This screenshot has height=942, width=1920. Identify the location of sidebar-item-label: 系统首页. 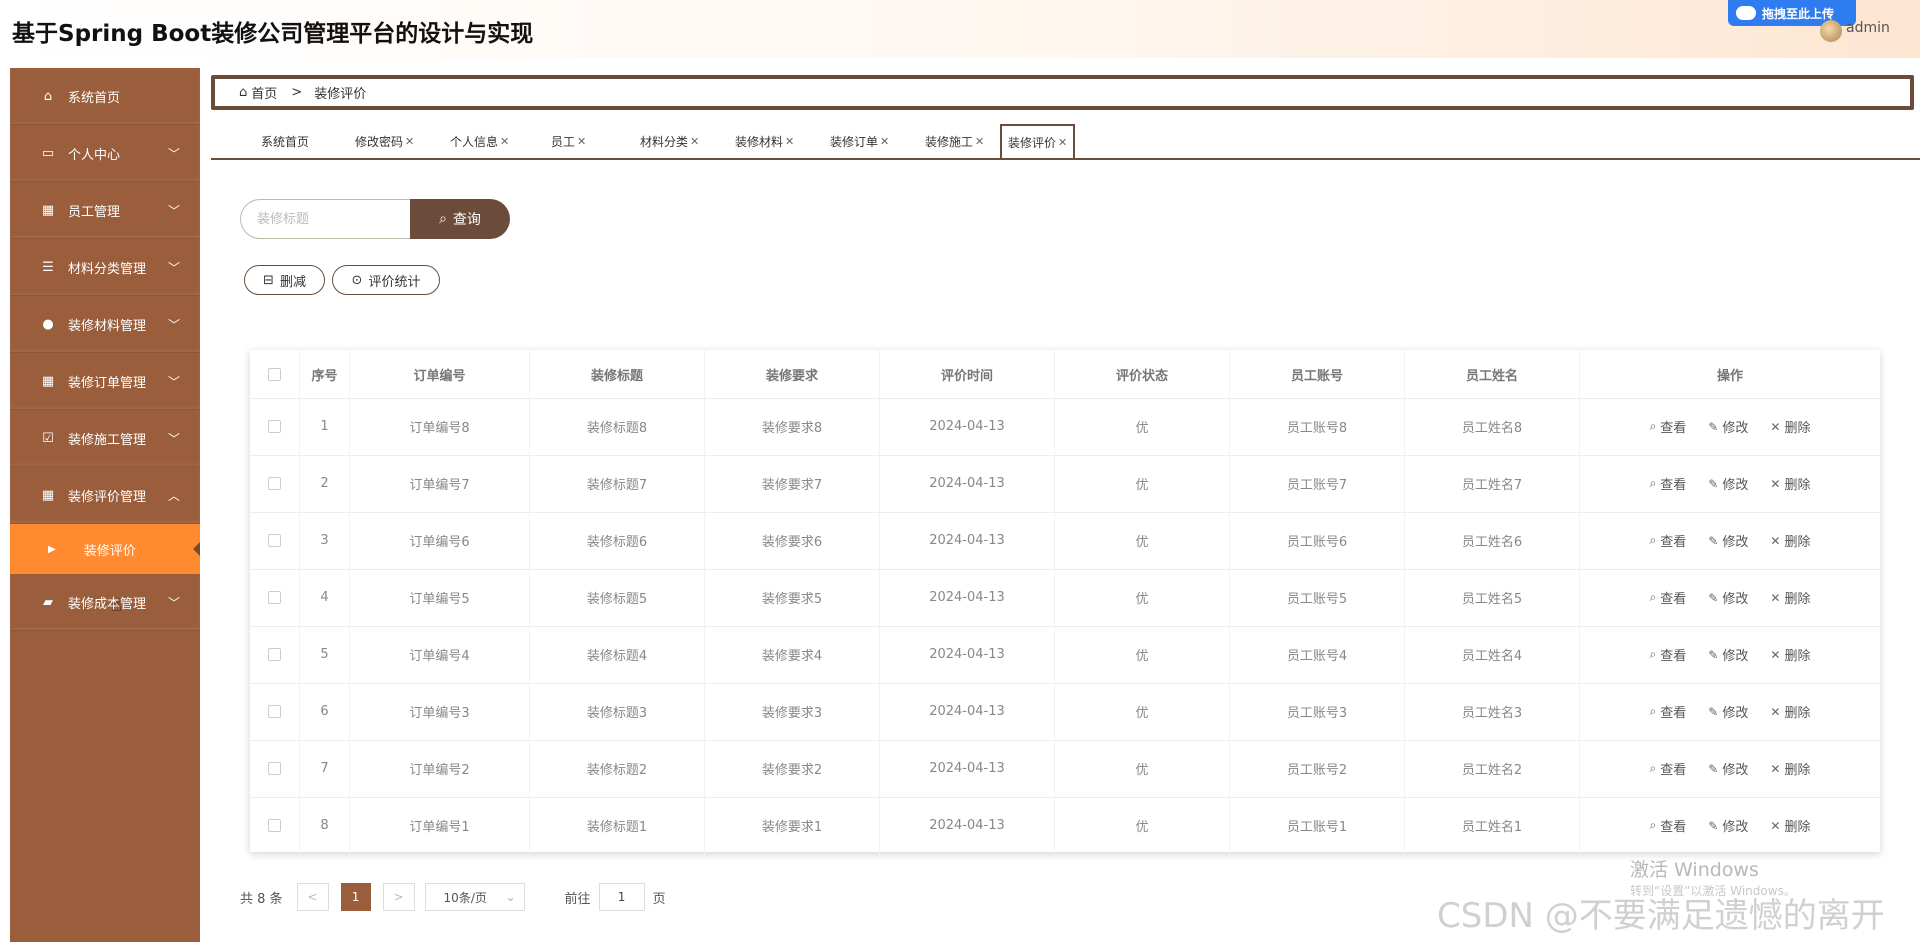
(94, 98).